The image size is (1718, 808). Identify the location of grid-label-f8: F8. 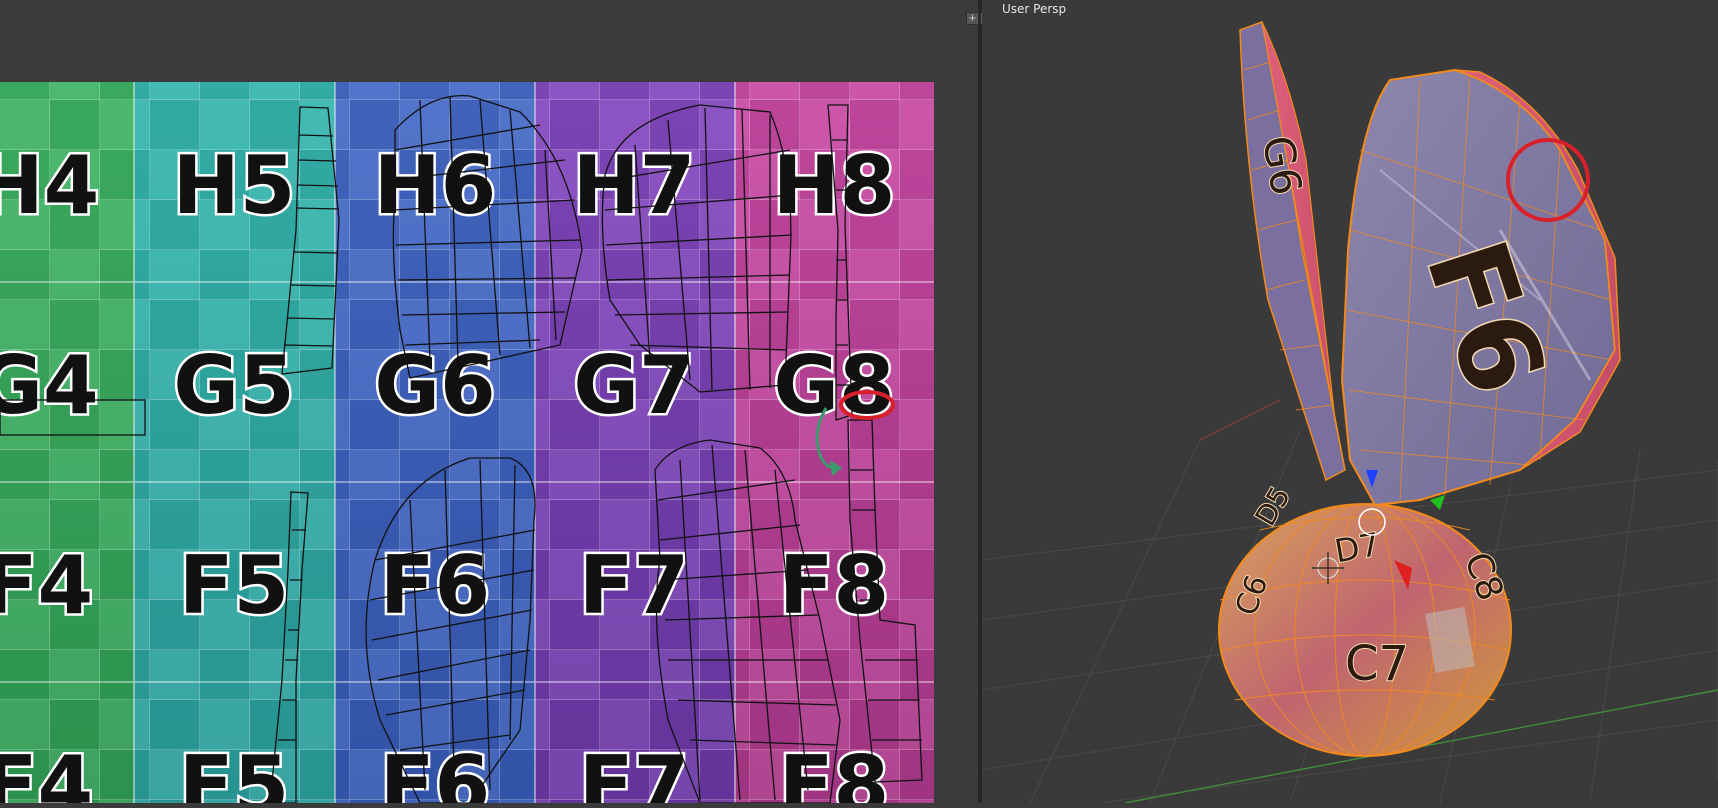
(834, 585).